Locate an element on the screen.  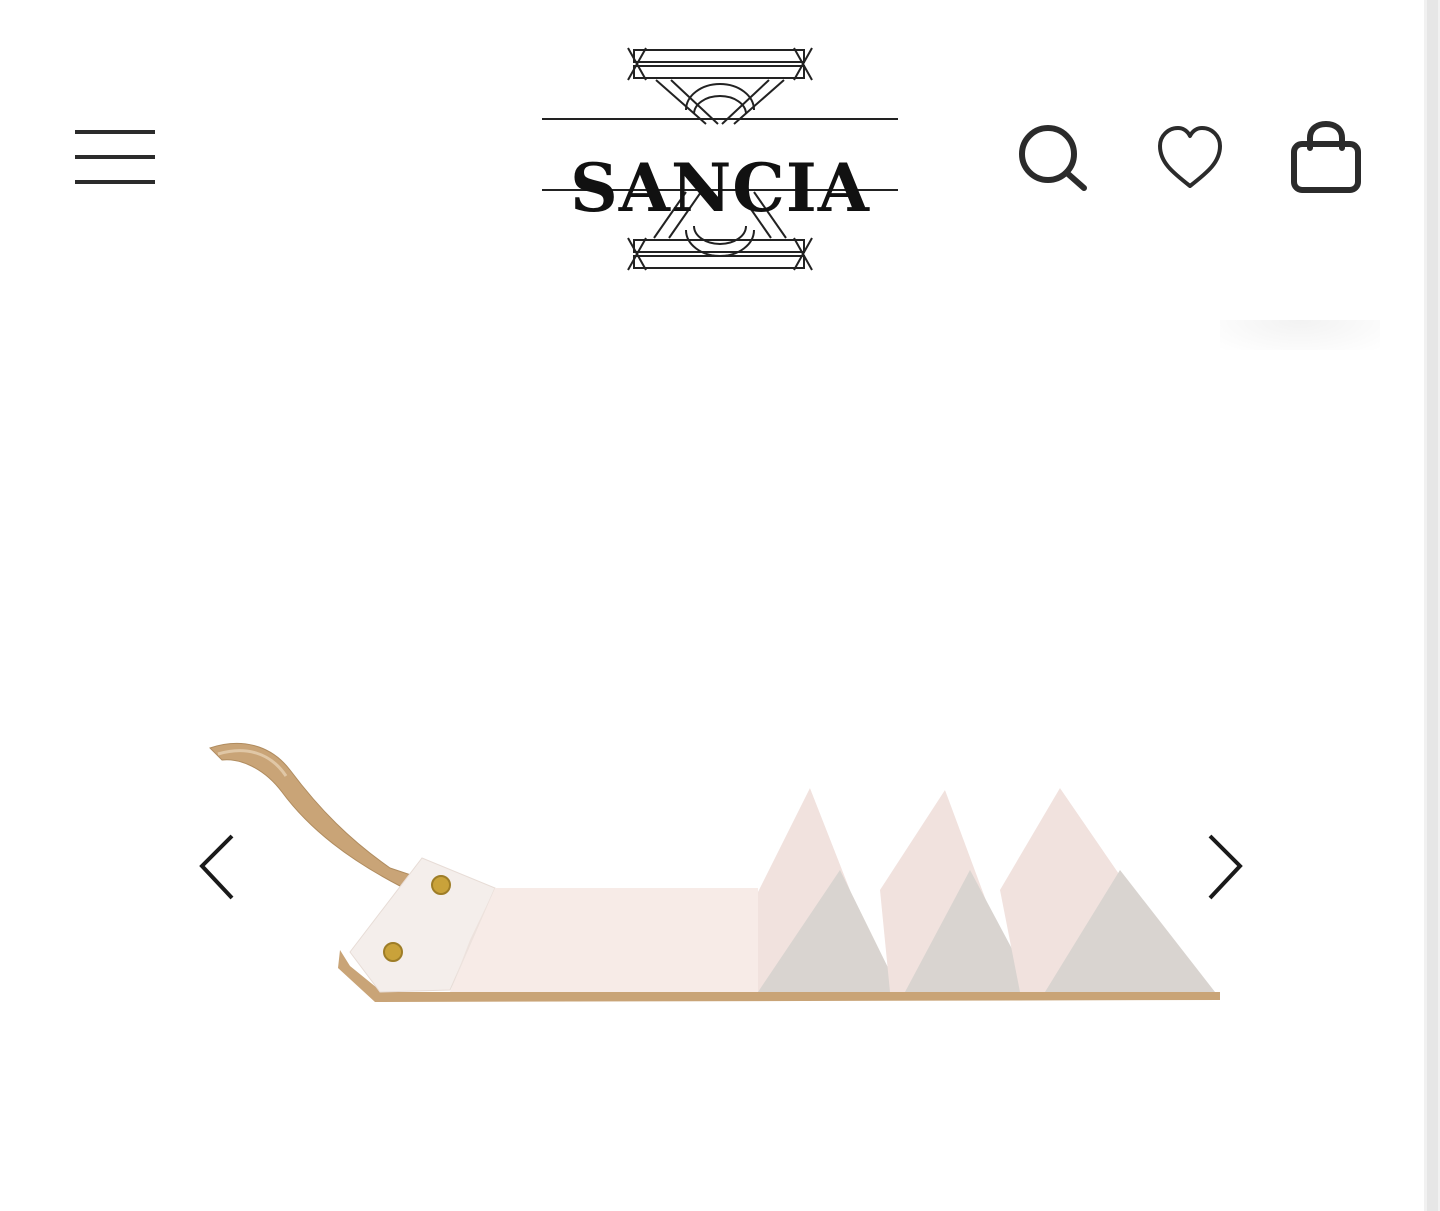
search-icon is located at coordinates (1053, 158).